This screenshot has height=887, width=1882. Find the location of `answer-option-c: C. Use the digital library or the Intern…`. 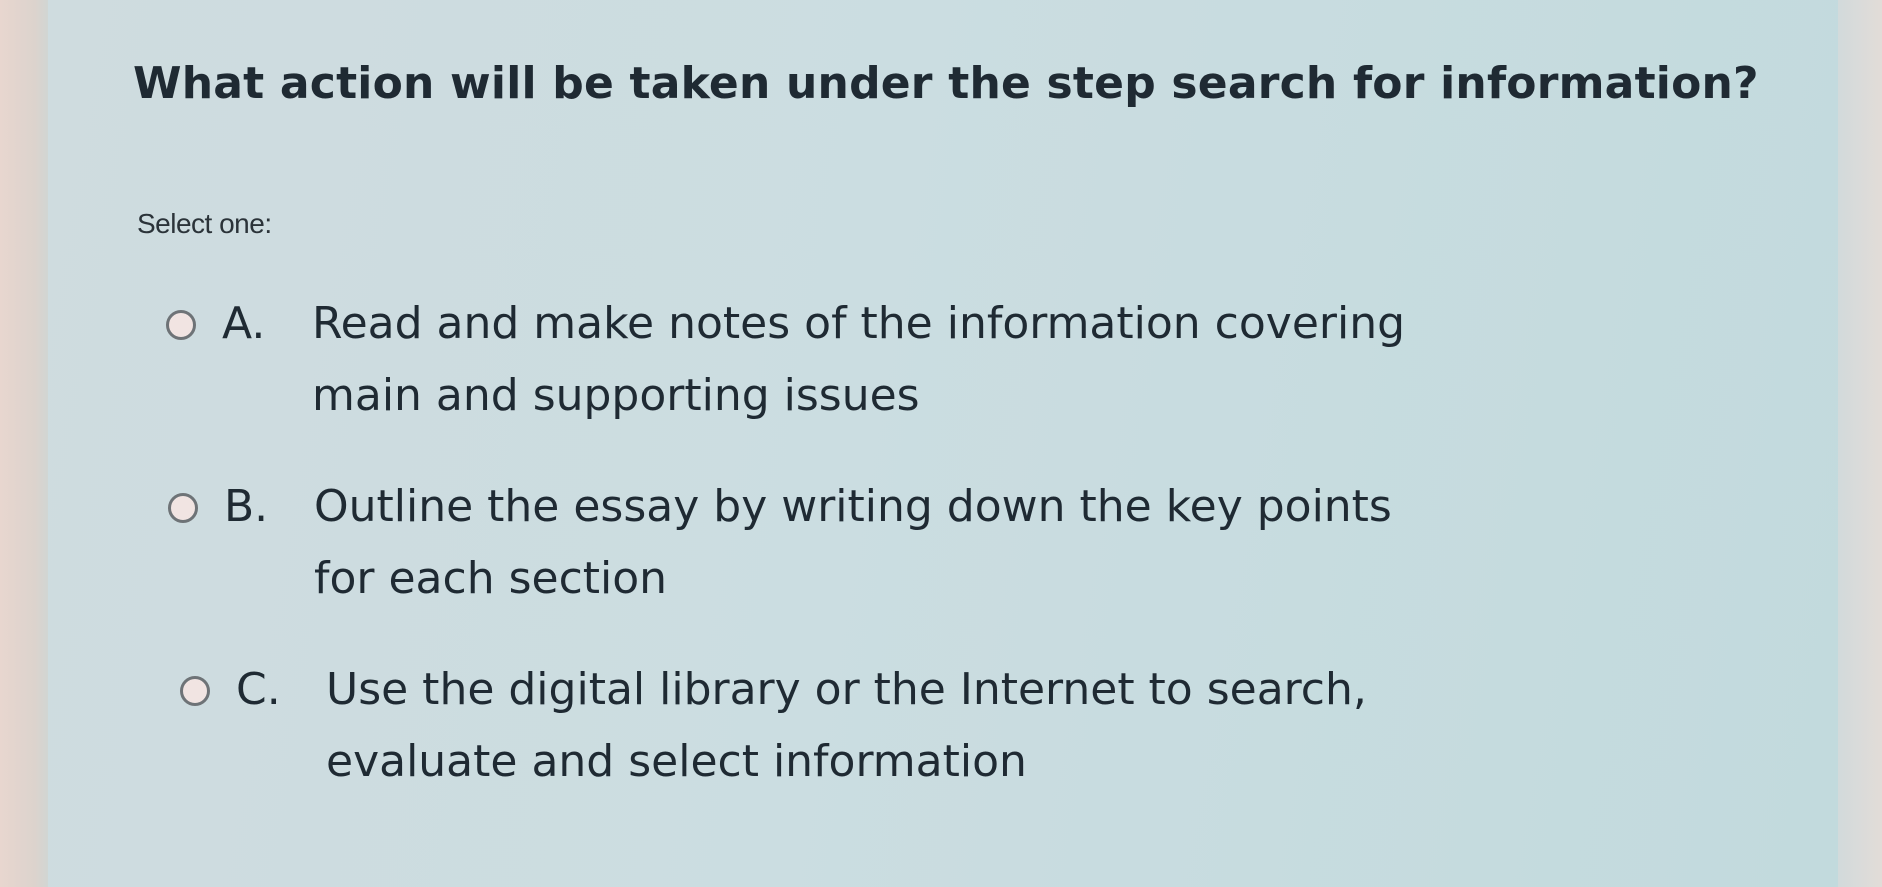

answer-option-c: C. Use the digital library or the Intern… is located at coordinates (868, 726).